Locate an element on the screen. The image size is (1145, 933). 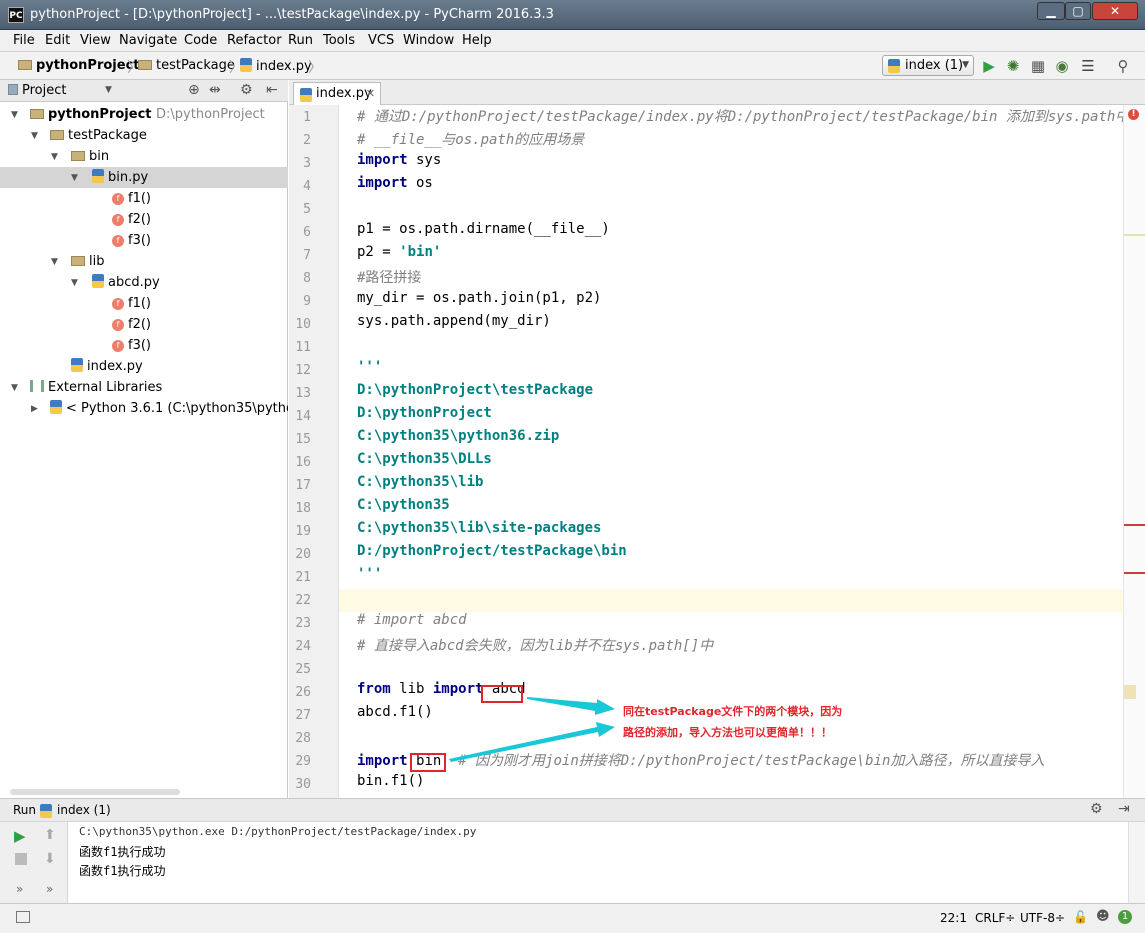
breadcrumb-testpackage: testPackage is located at coordinates (186, 65).